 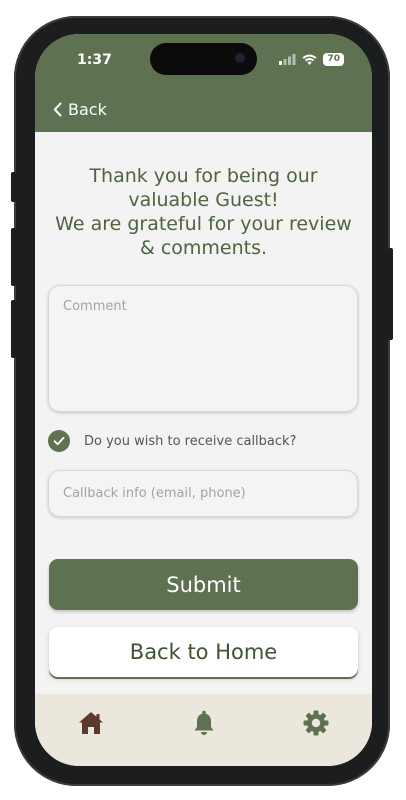 I want to click on callback-info-placeholder: Callback info (email, phone), so click(x=154, y=493).